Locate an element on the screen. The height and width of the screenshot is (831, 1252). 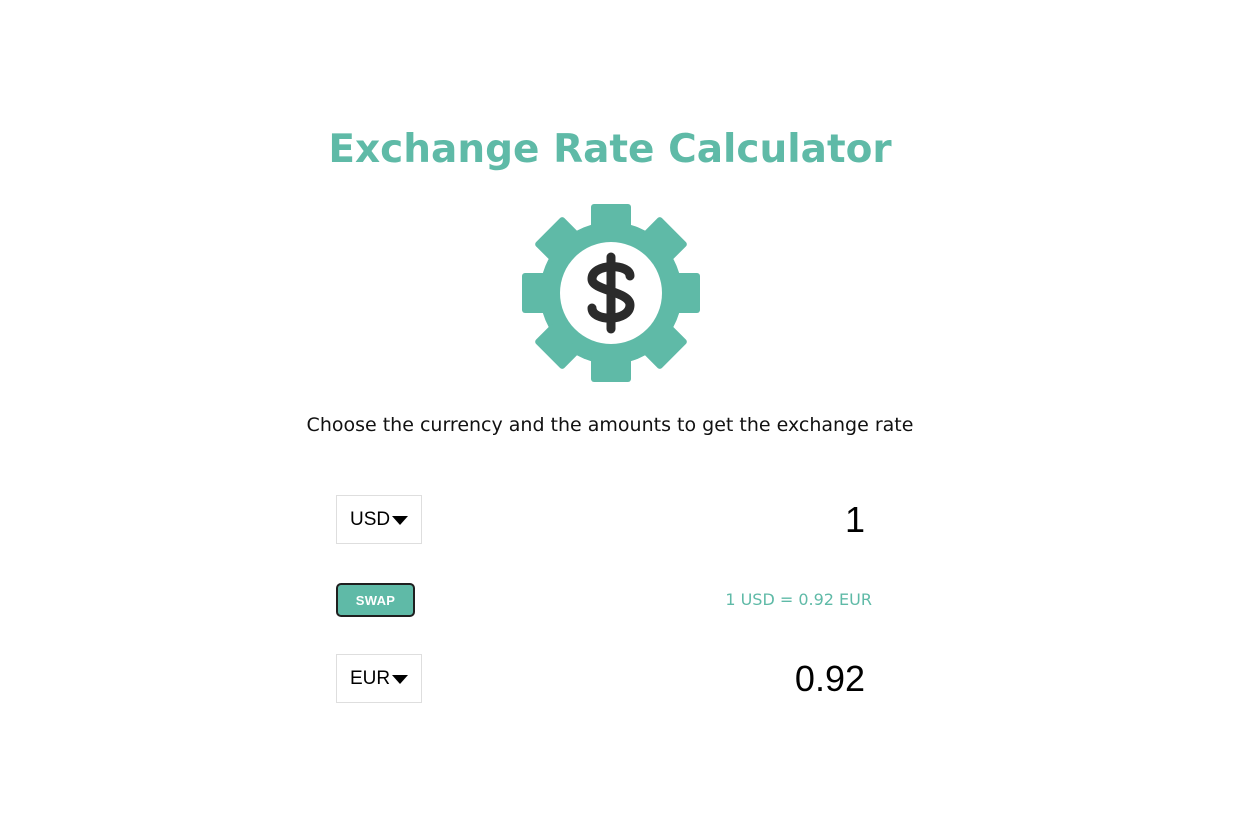
amount-one-input is located at coordinates (712, 520).